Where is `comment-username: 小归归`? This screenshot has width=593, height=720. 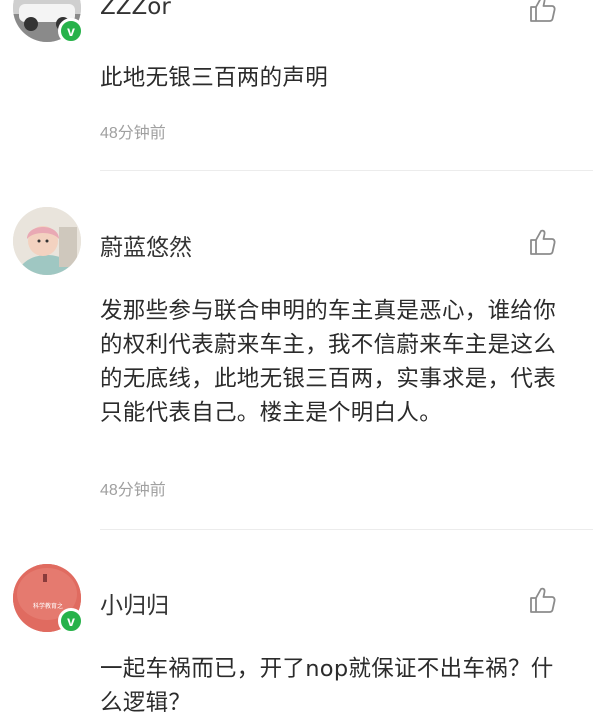
comment-username: 小归归 is located at coordinates (134, 603).